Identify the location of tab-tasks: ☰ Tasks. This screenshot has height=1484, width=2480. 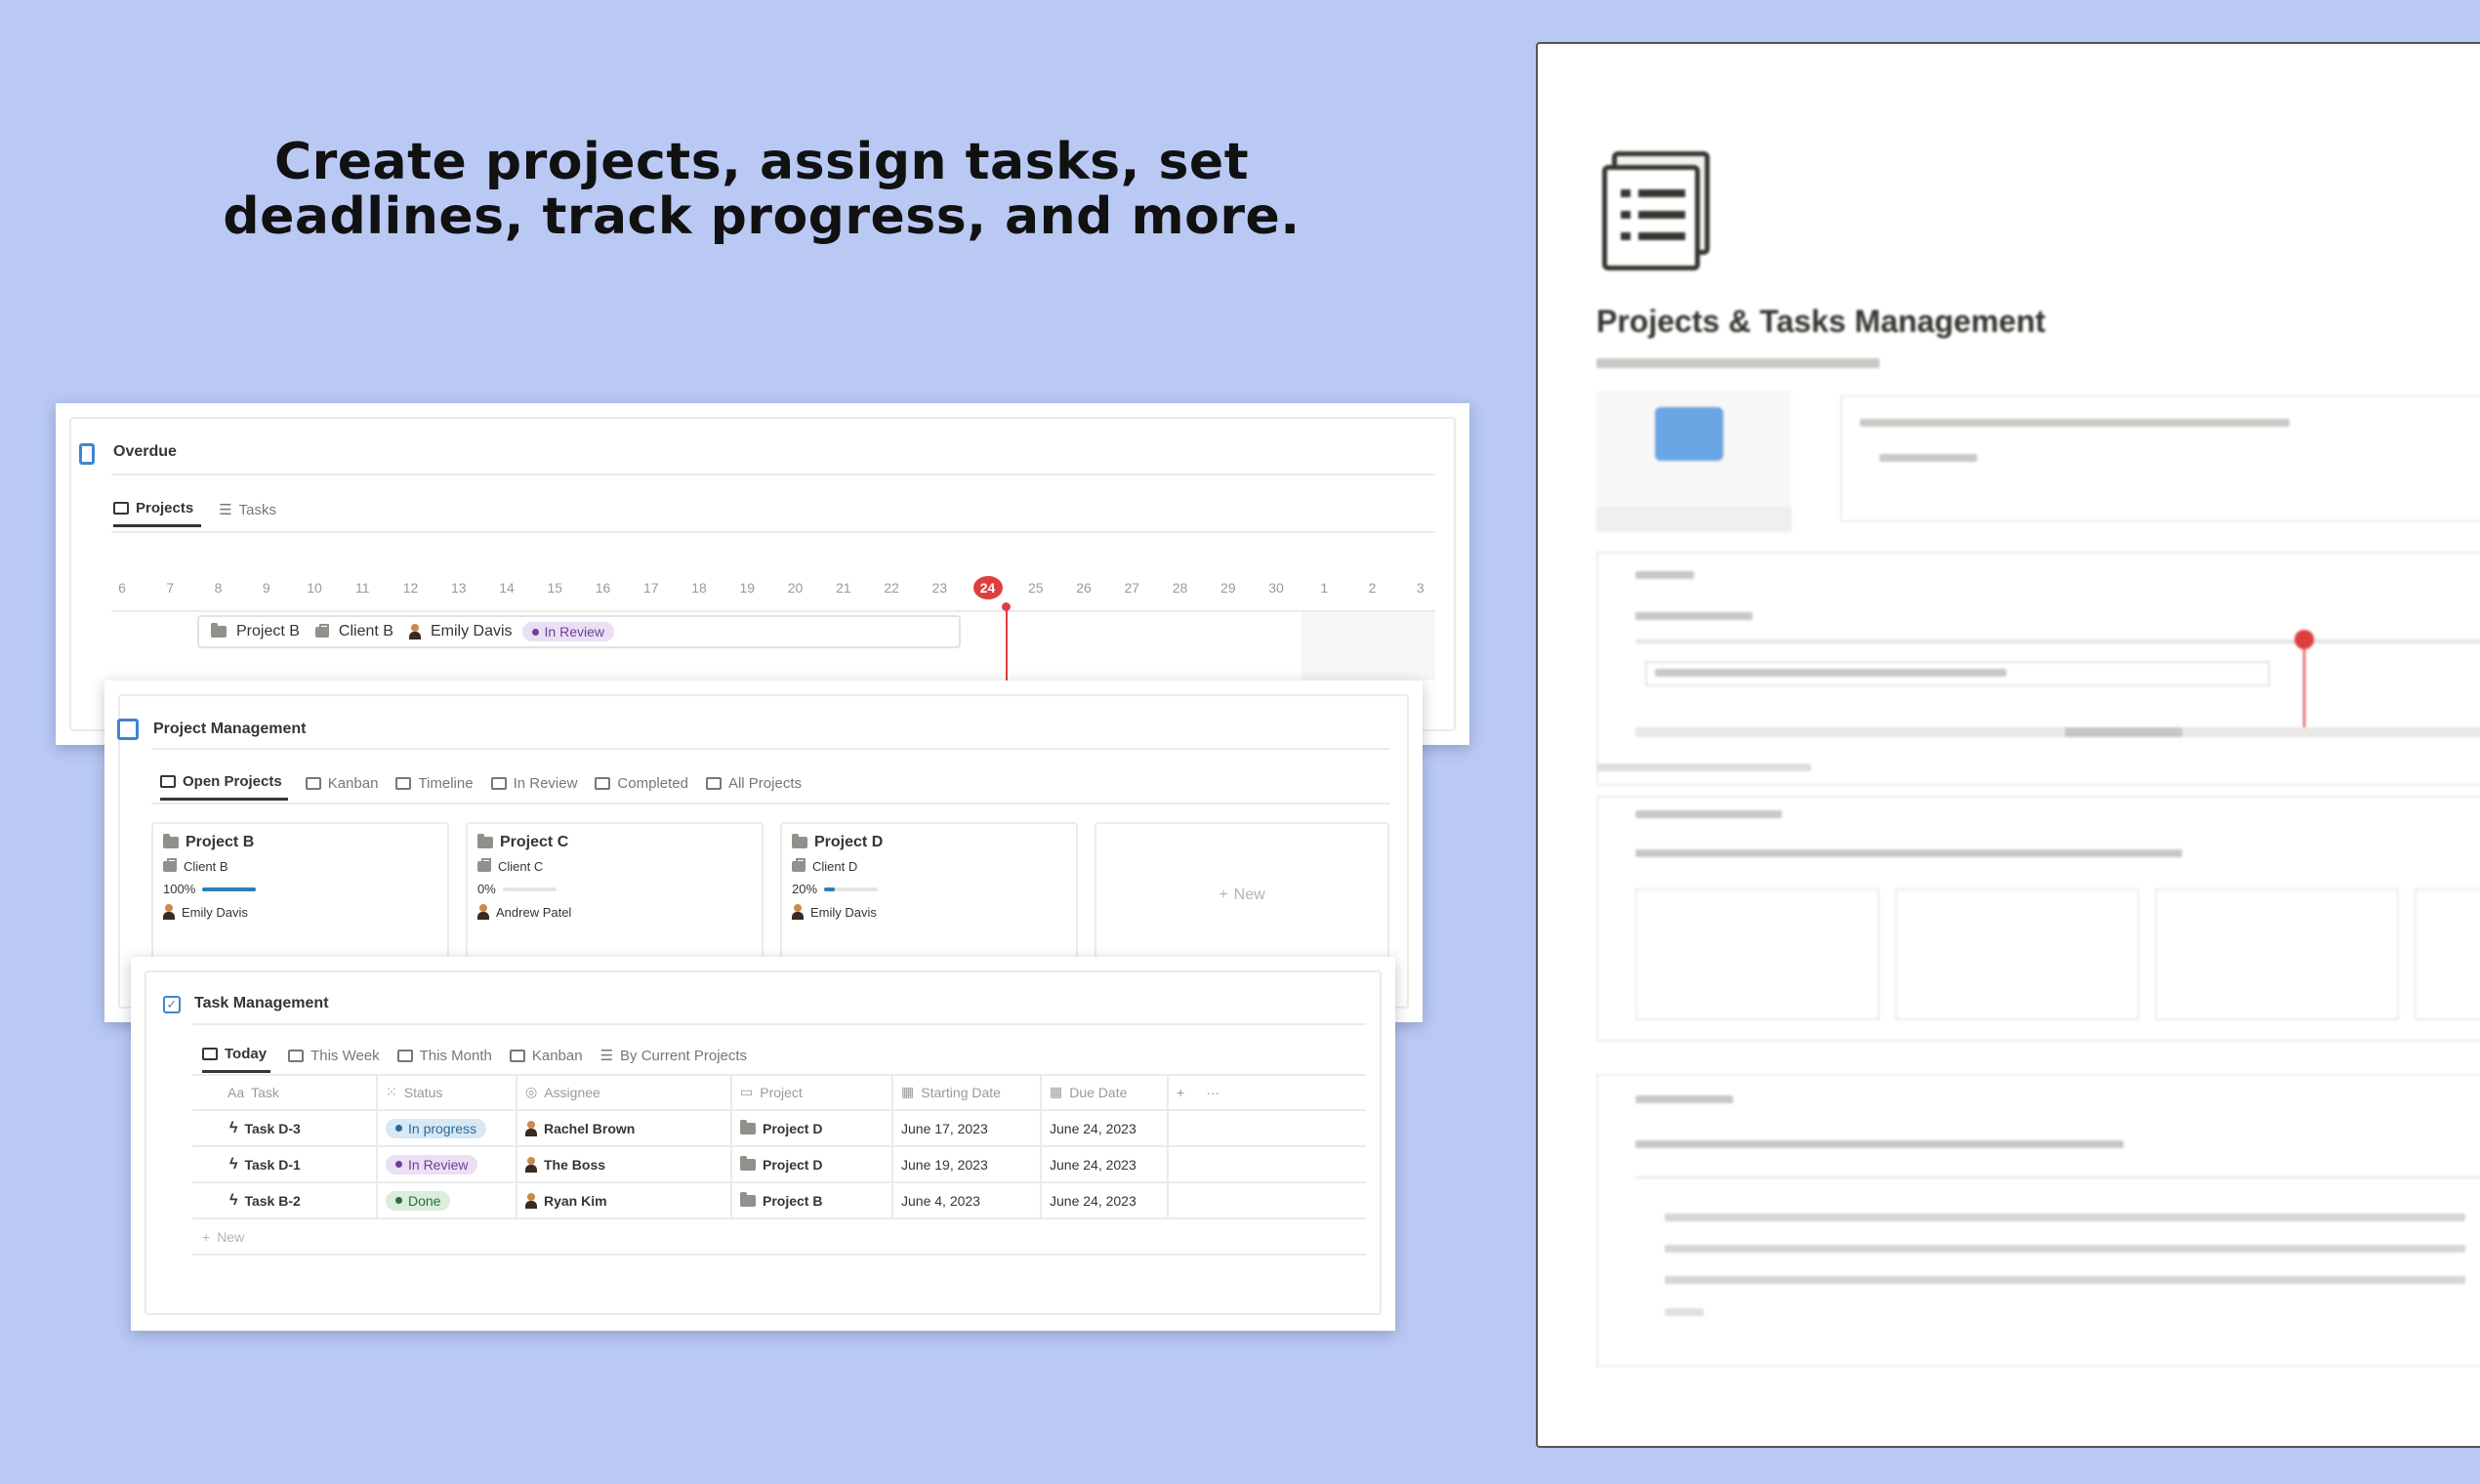
(247, 514).